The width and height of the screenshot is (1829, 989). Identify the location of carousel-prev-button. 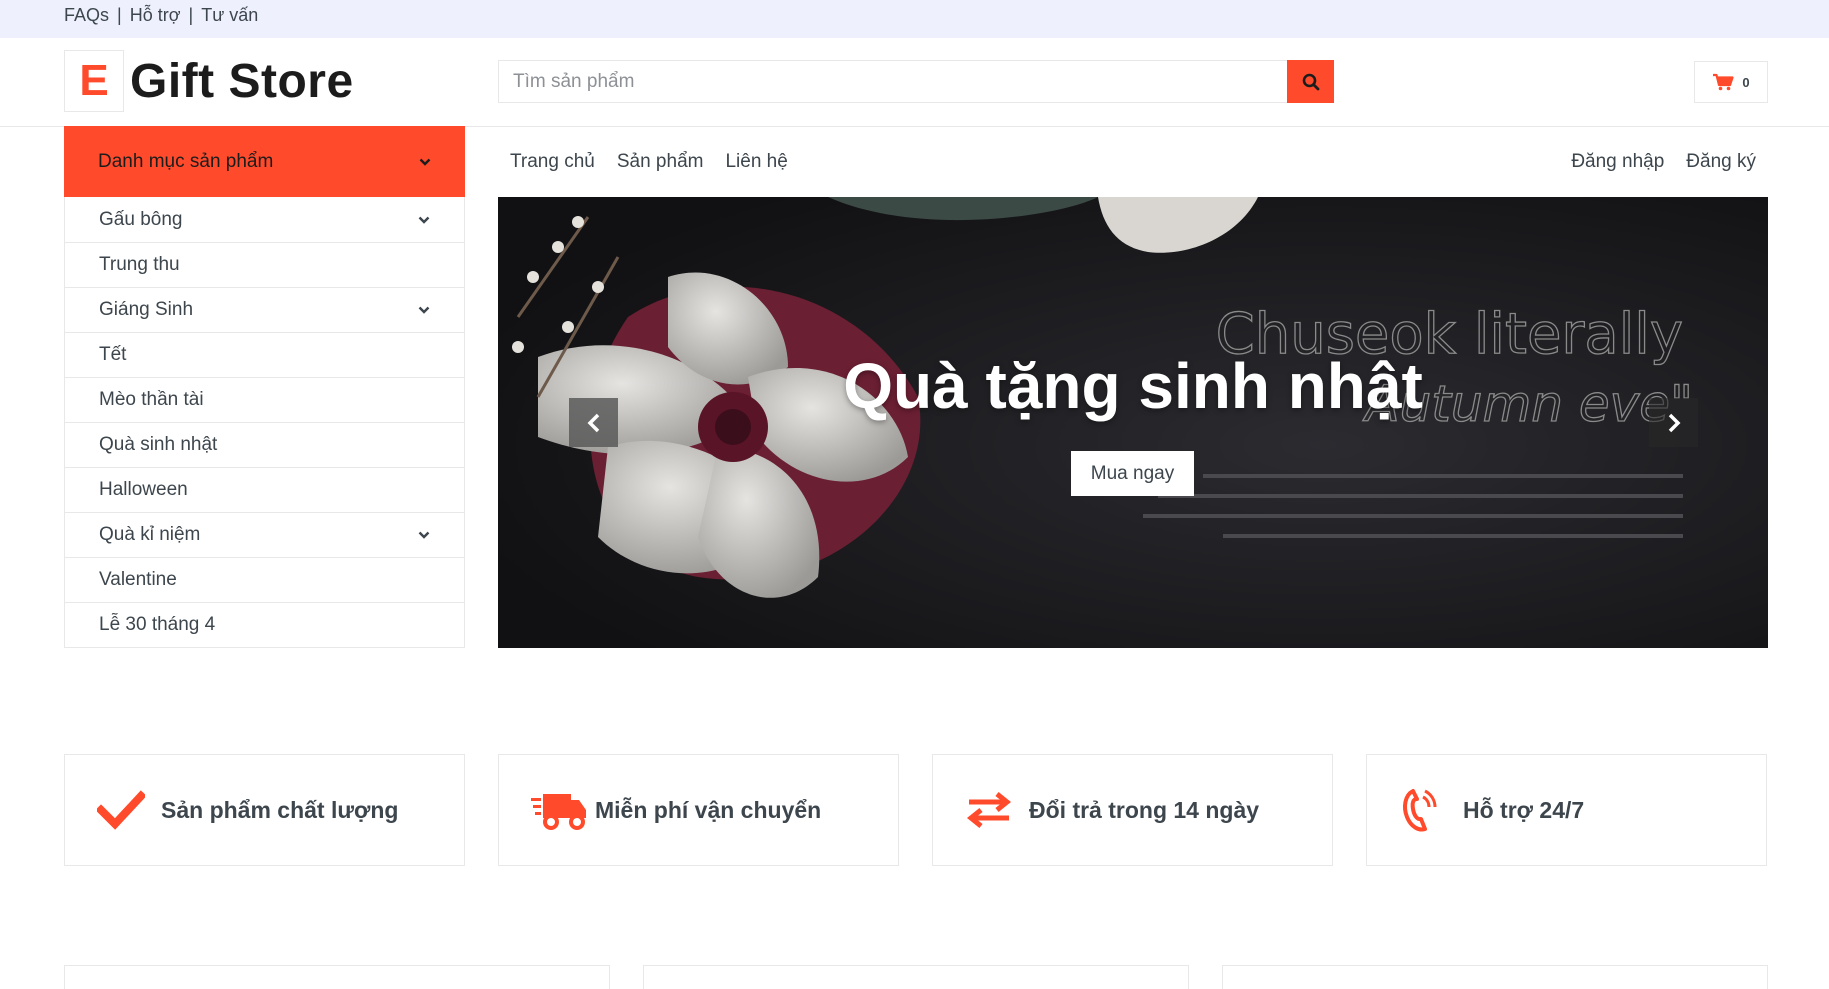
(593, 422).